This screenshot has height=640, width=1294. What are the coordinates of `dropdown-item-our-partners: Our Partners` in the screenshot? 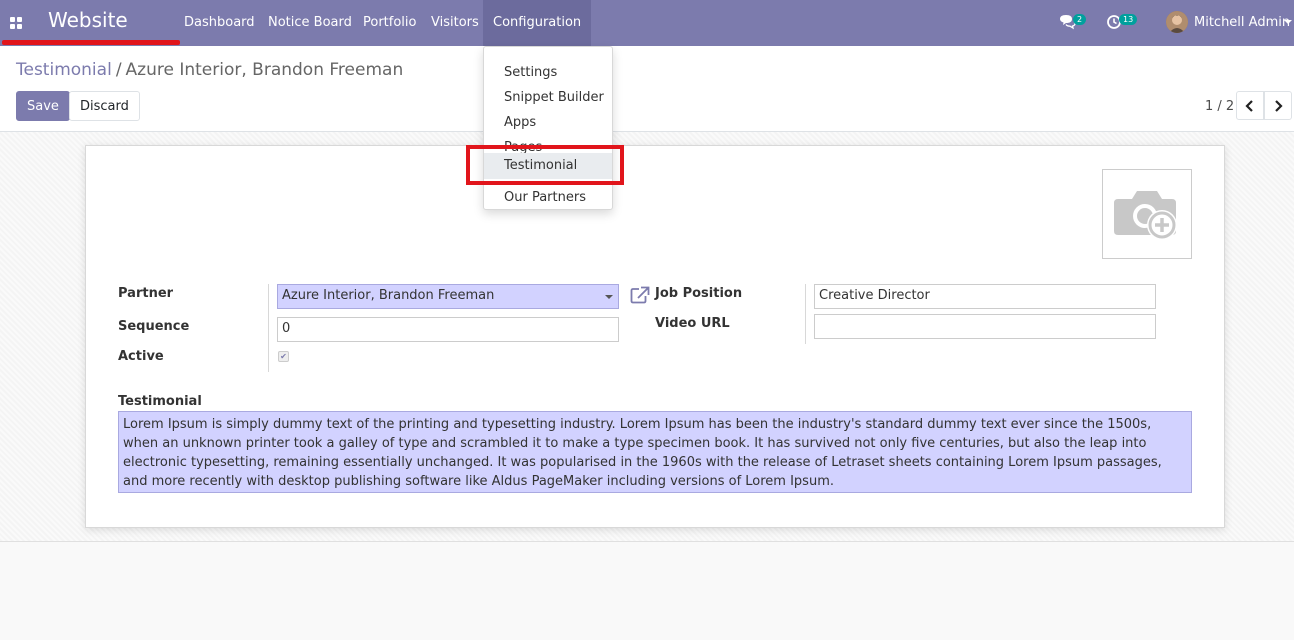 It's located at (548, 196).